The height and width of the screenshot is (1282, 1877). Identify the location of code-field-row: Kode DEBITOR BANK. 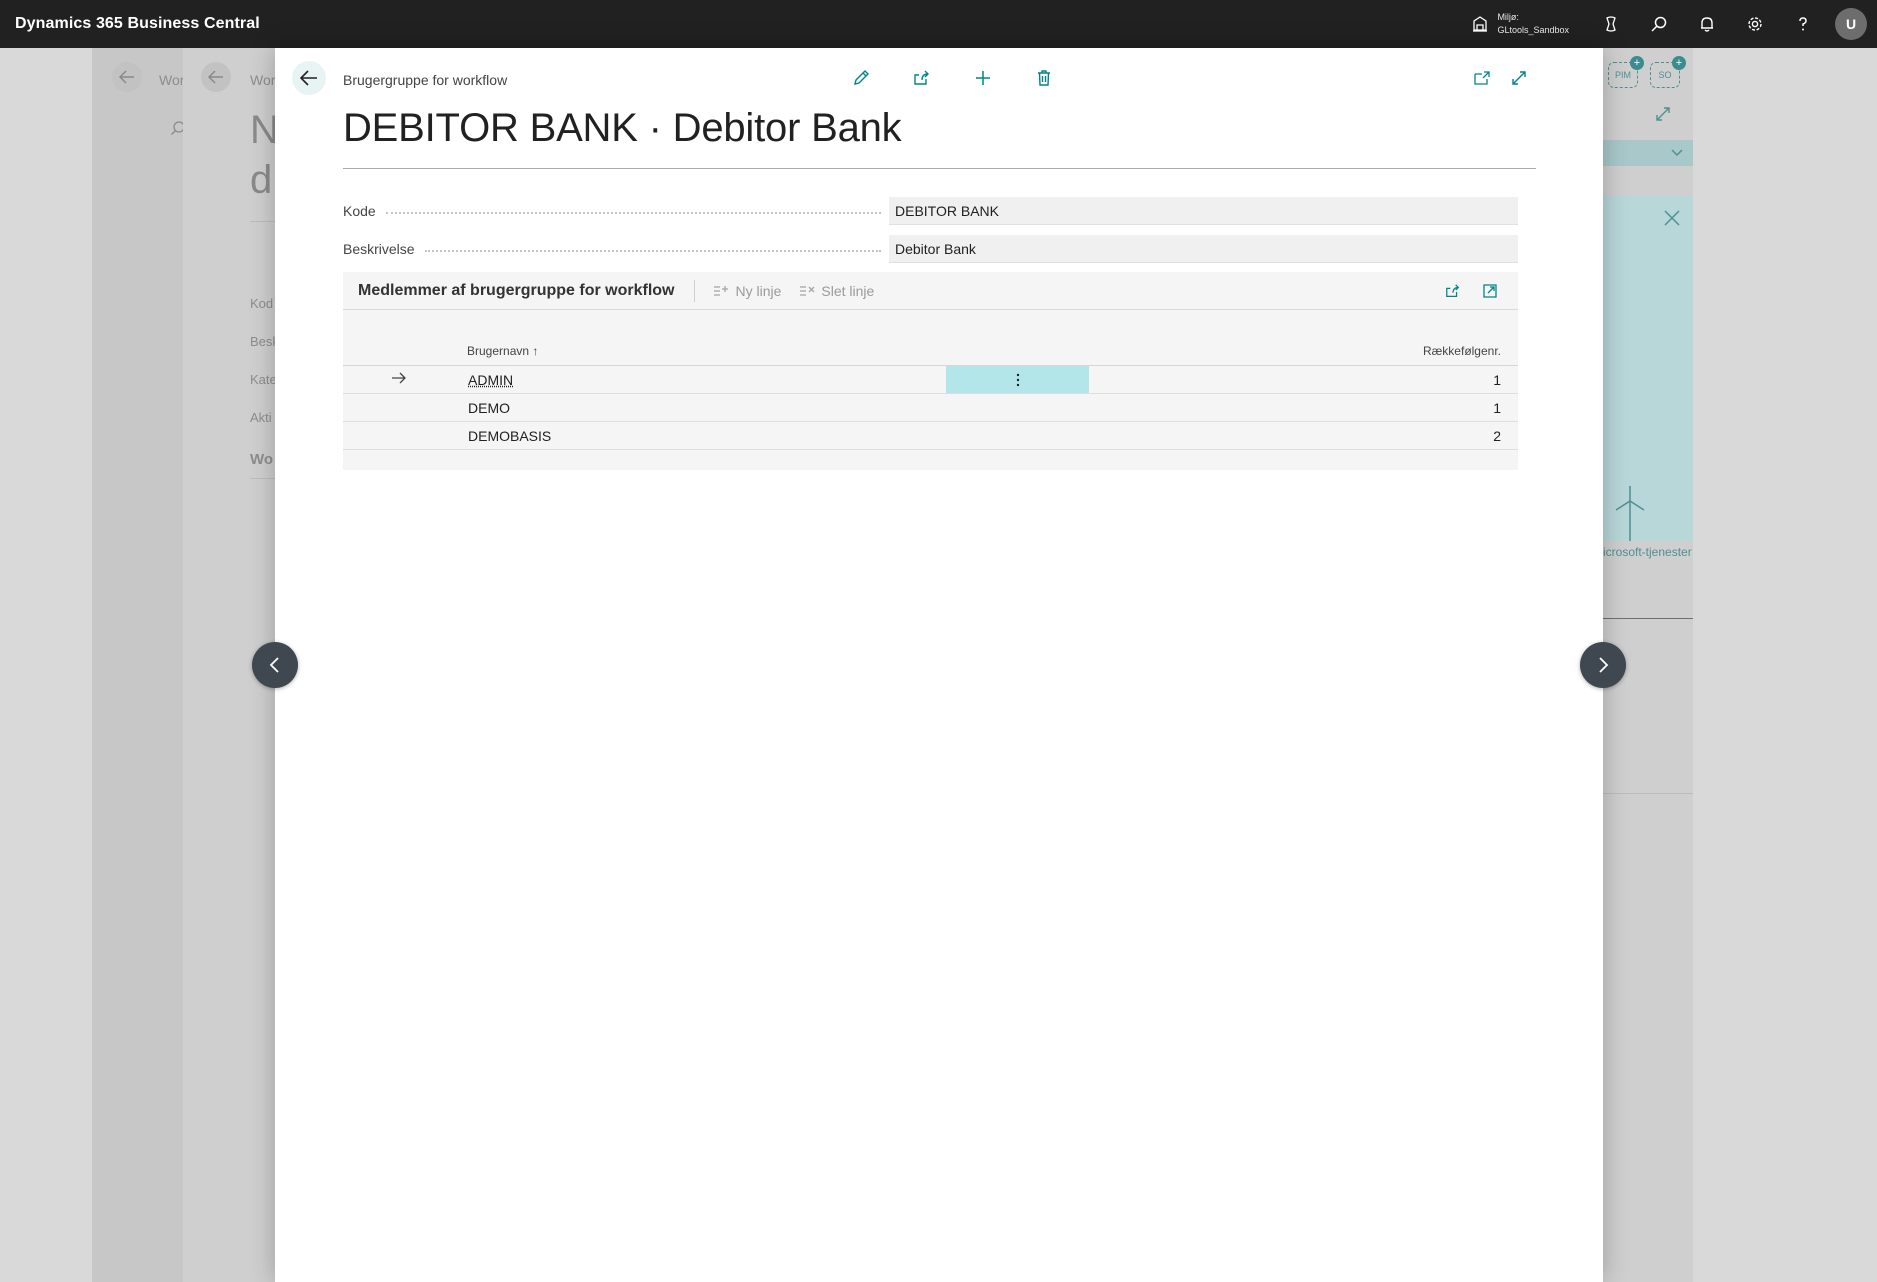
(930, 211).